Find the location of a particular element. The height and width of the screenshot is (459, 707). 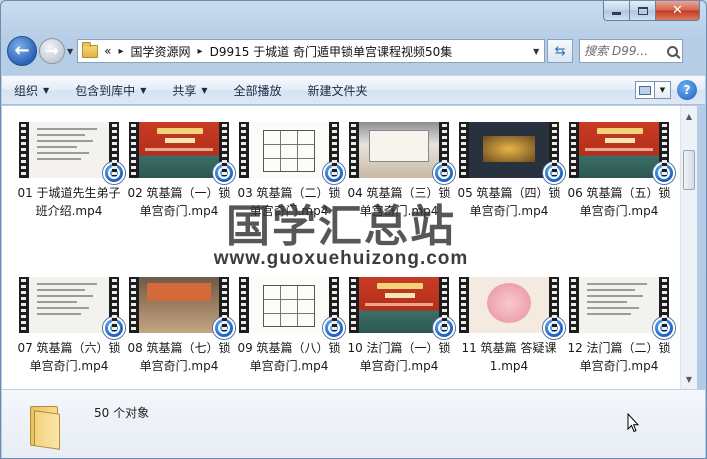

file-name: 03 筑基篇（二）锁单宫奇门.mp4 is located at coordinates (289, 202).